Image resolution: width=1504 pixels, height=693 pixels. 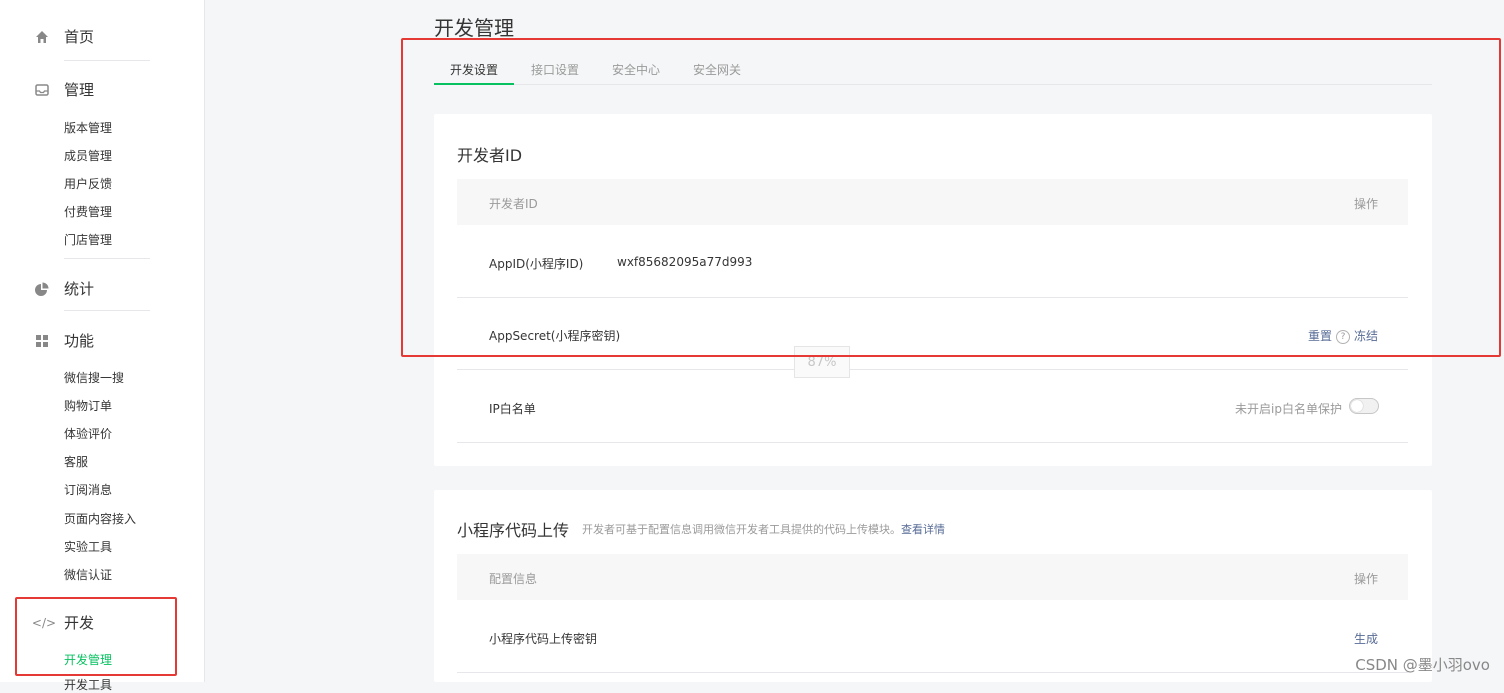 What do you see at coordinates (741, 529) in the screenshot?
I see `code-upload-desc-text: 开发者可基于配置信息调用微信开发者工具提供的代码上传模块。` at bounding box center [741, 529].